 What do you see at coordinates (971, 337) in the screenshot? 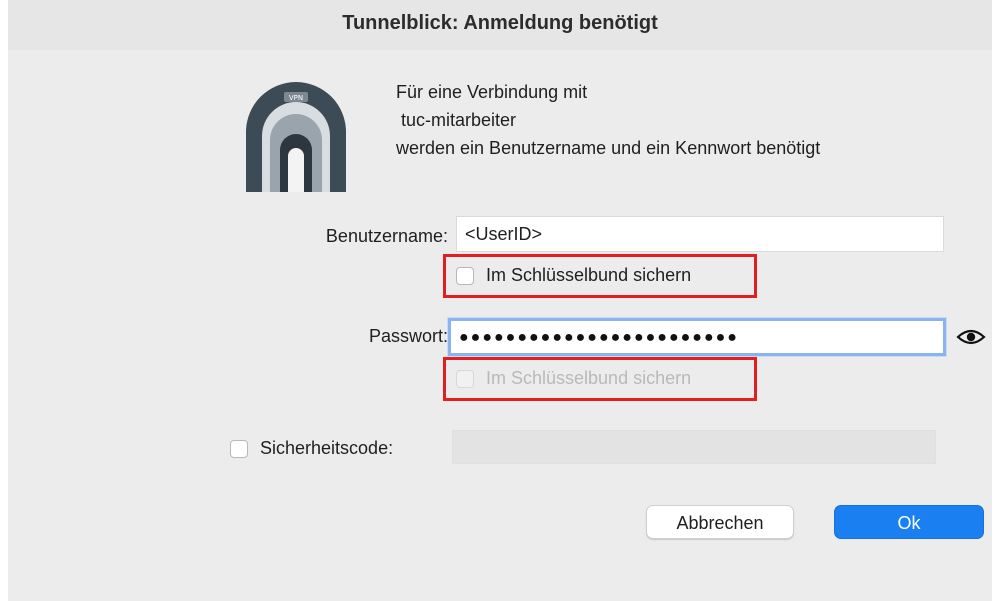
I see `eye-icon` at bounding box center [971, 337].